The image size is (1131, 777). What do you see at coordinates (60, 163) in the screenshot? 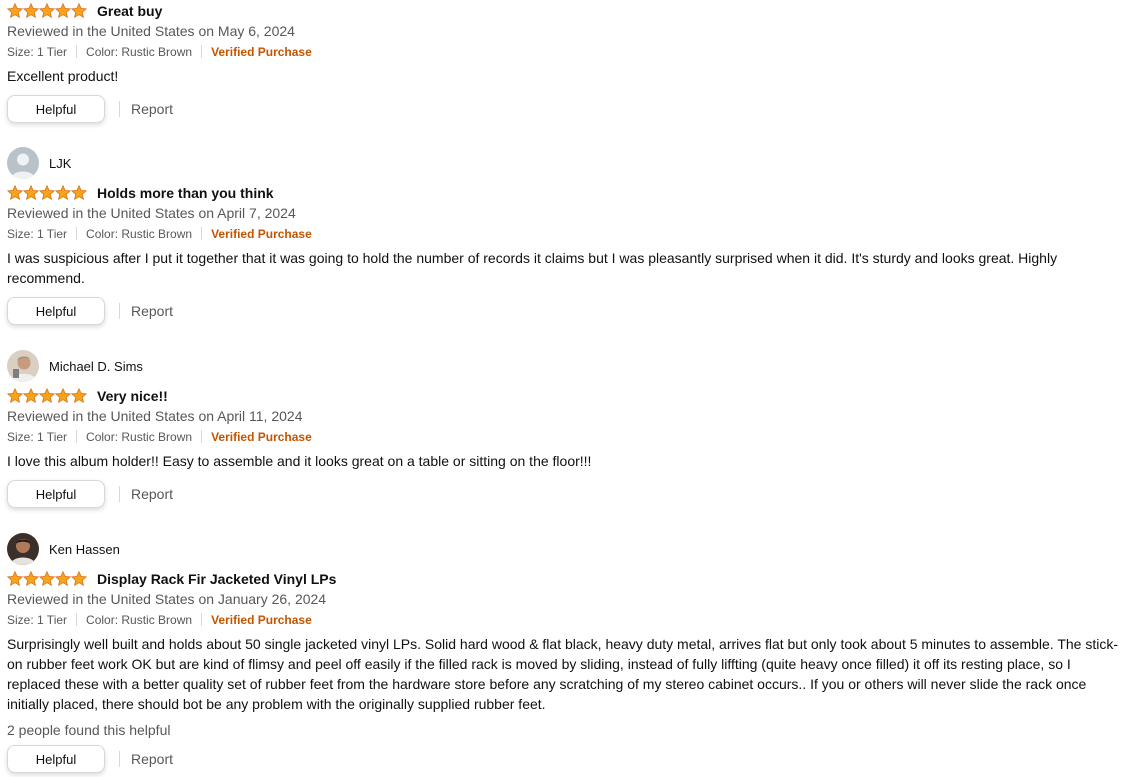
I see `reviewer-name: LJK` at bounding box center [60, 163].